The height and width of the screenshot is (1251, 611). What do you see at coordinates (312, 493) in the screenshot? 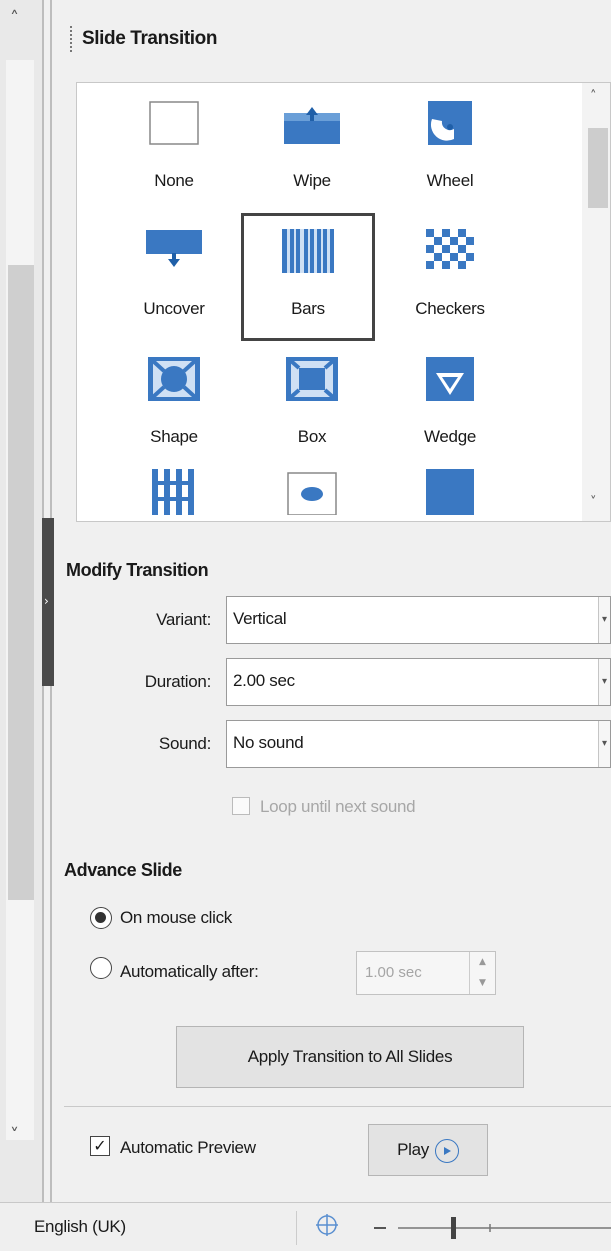
I see `iris-icon` at bounding box center [312, 493].